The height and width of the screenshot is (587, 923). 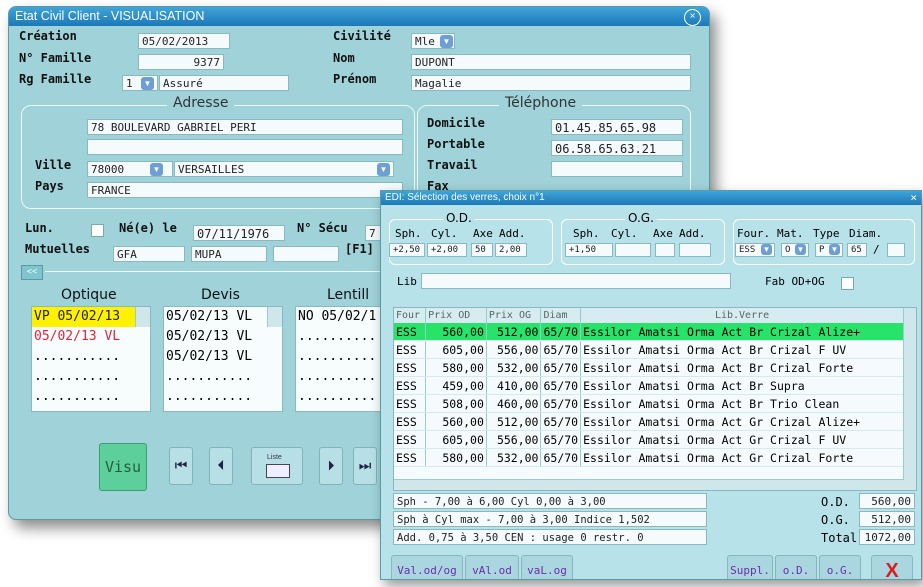 What do you see at coordinates (447, 250) in the screenshot?
I see `od-cyl-field: +2,00` at bounding box center [447, 250].